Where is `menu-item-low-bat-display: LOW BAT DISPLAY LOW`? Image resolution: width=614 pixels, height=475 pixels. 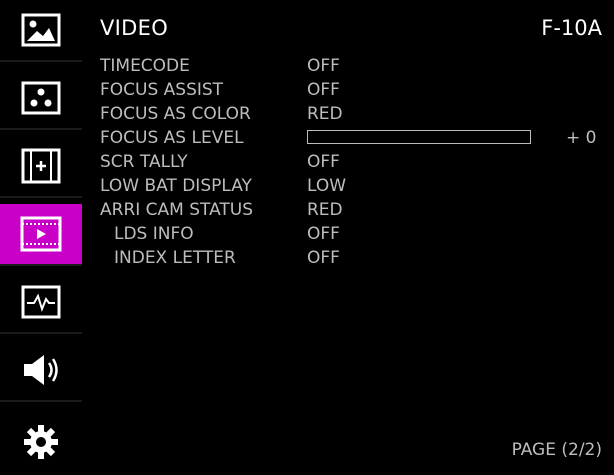
menu-item-low-bat-display: LOW BAT DISPLAY LOW is located at coordinates (307, 186).